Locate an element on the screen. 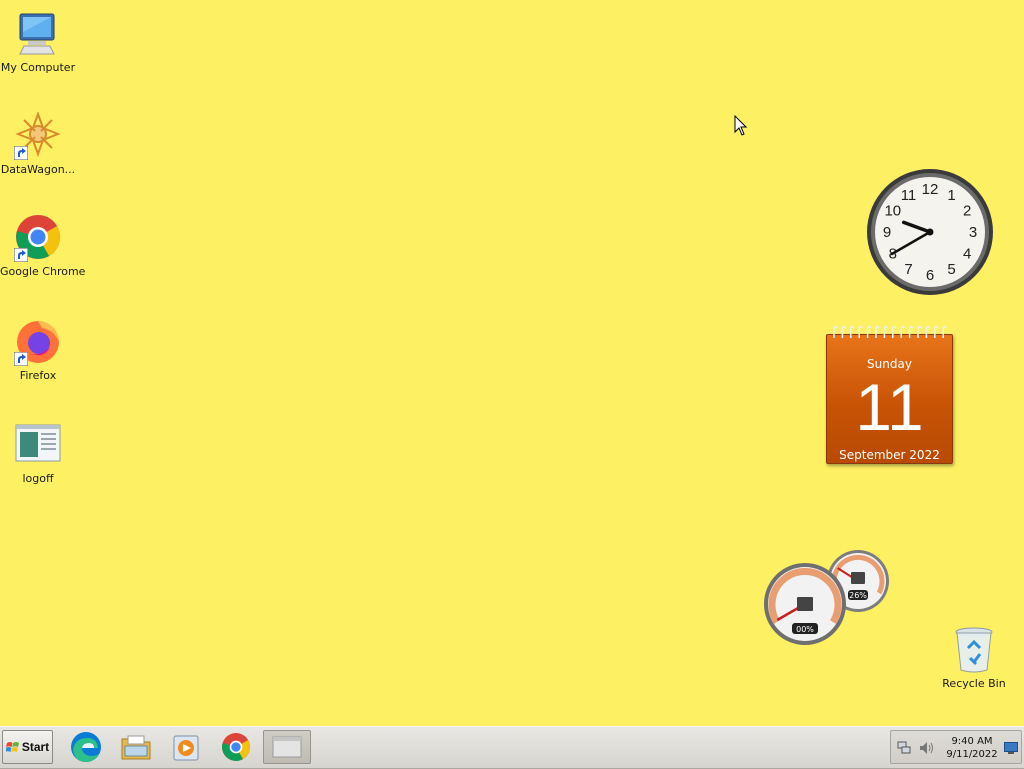 This screenshot has width=1024, height=769. cpu-percent-label: 00% is located at coordinates (805, 629).